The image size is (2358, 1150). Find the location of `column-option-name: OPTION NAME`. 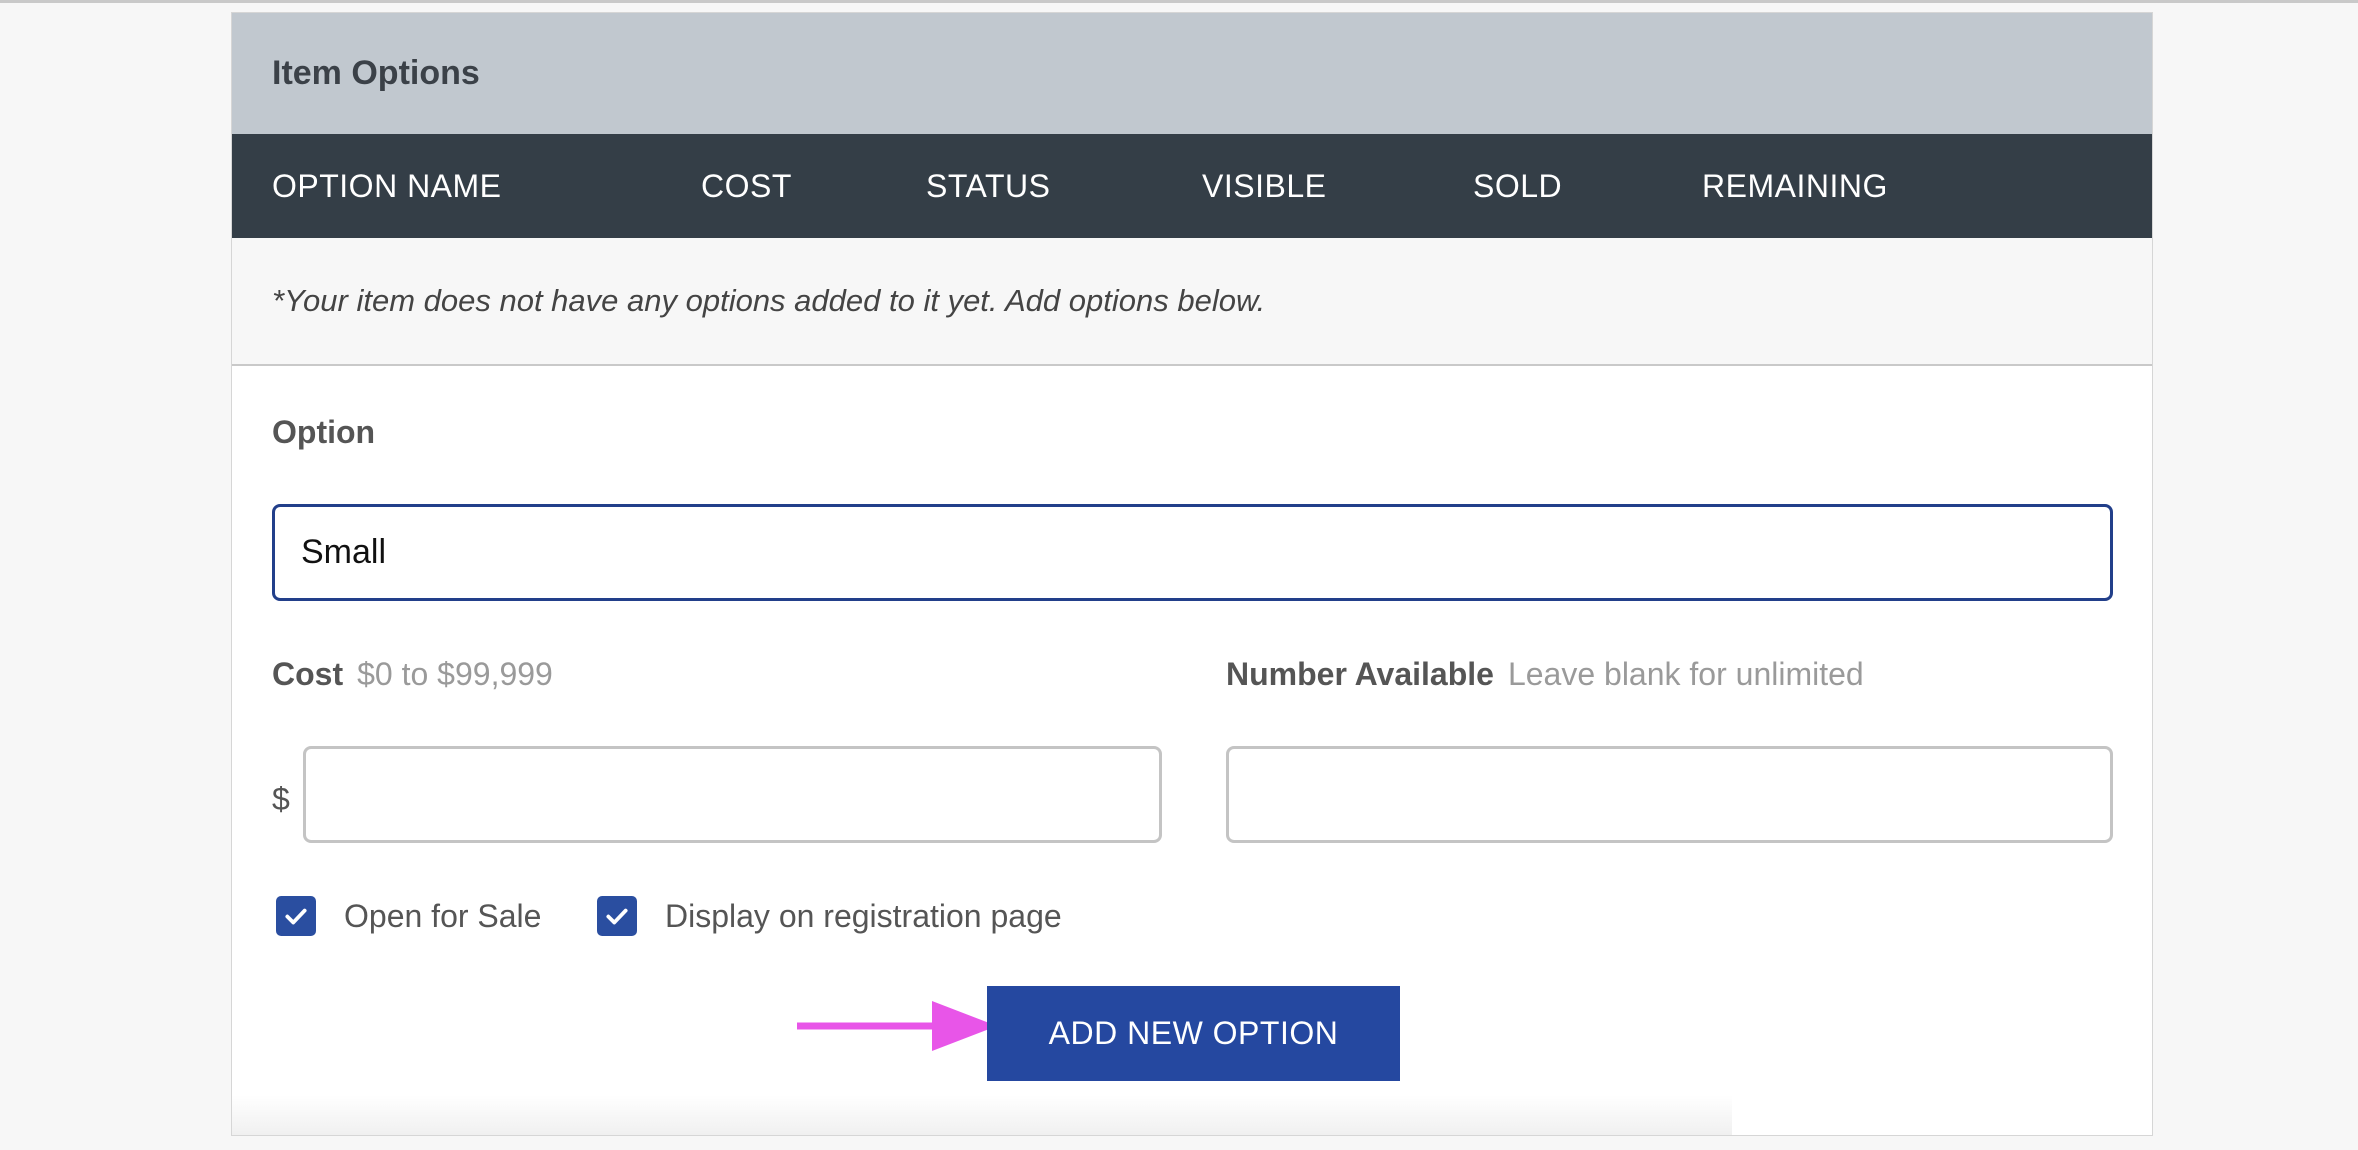

column-option-name: OPTION NAME is located at coordinates (387, 186).